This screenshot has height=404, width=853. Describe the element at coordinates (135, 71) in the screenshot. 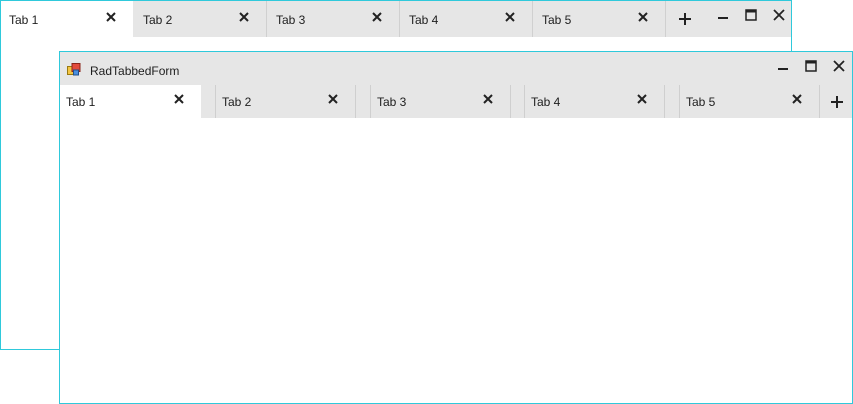

I see `window-title: RadTabbedForm` at that location.